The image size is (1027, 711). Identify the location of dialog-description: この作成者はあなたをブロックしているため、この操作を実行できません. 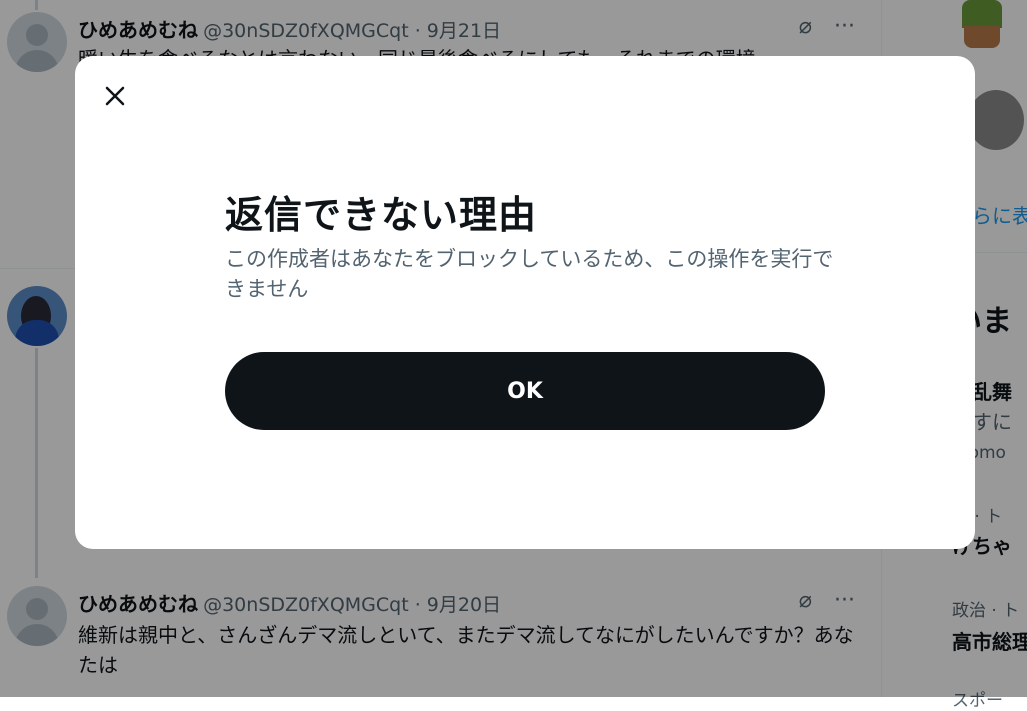
(529, 274).